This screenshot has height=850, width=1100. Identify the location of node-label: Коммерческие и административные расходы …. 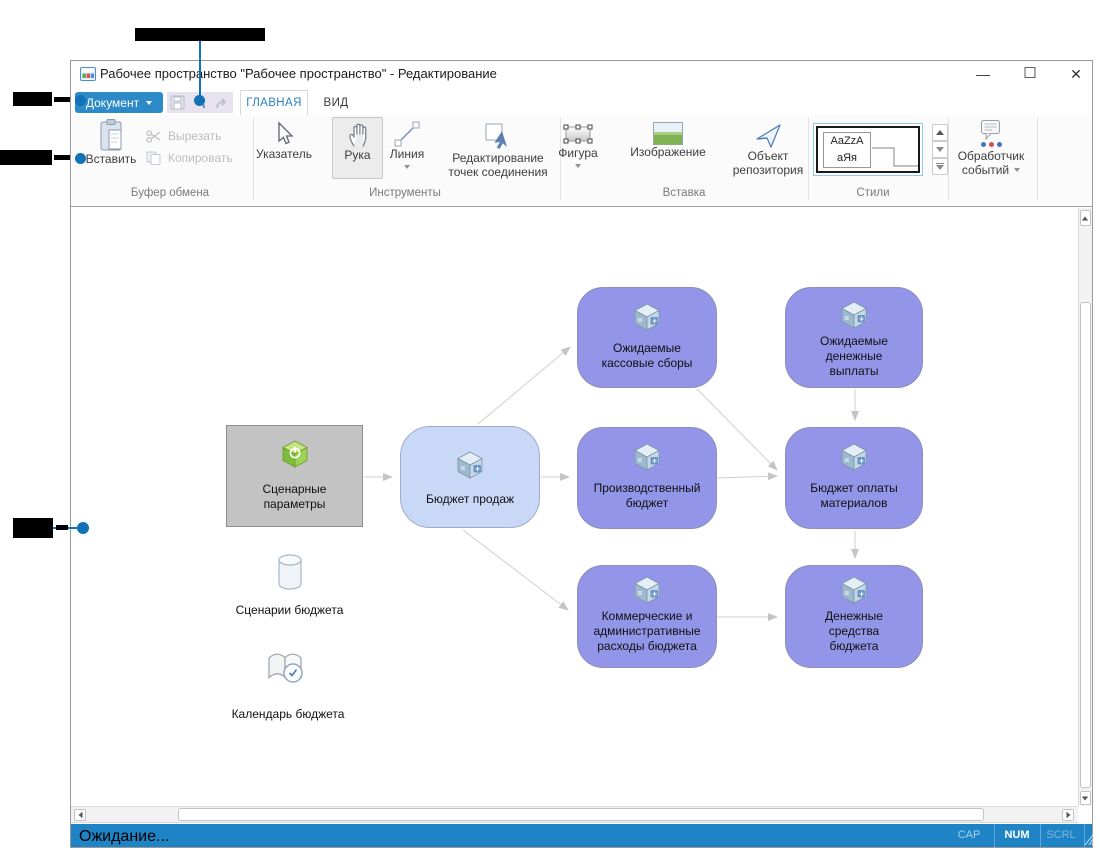
(647, 631).